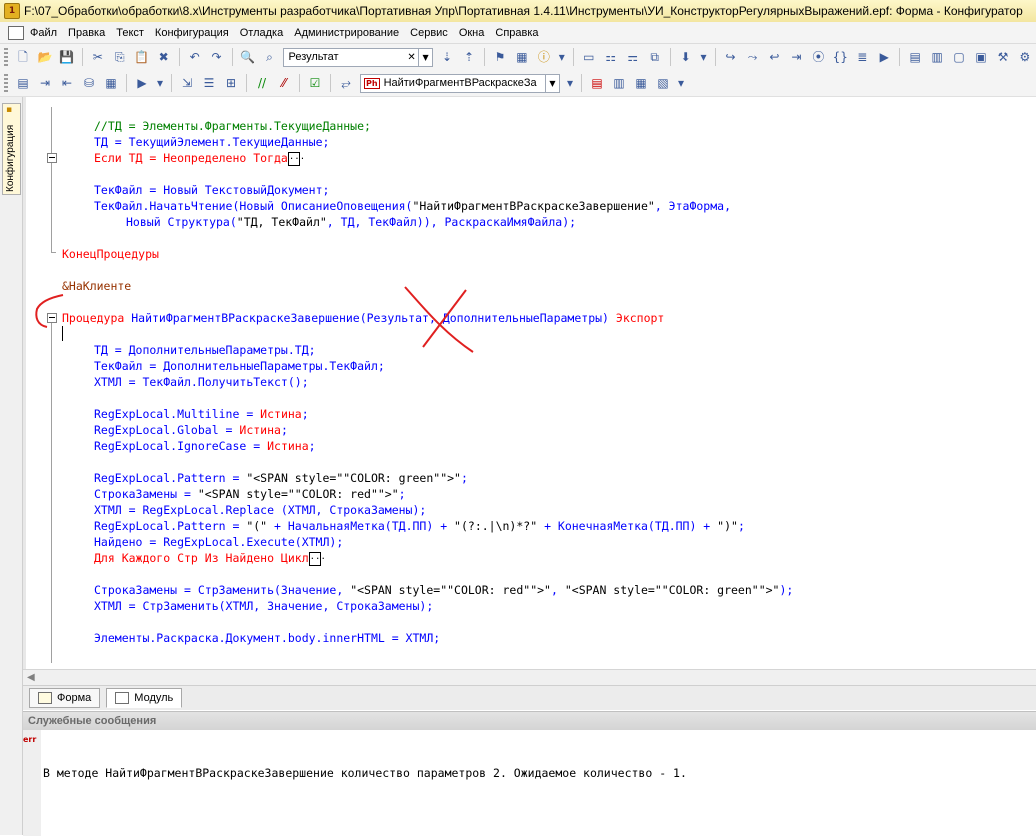 The height and width of the screenshot is (836, 1036). I want to click on form-icon: ▥, so click(937, 57).